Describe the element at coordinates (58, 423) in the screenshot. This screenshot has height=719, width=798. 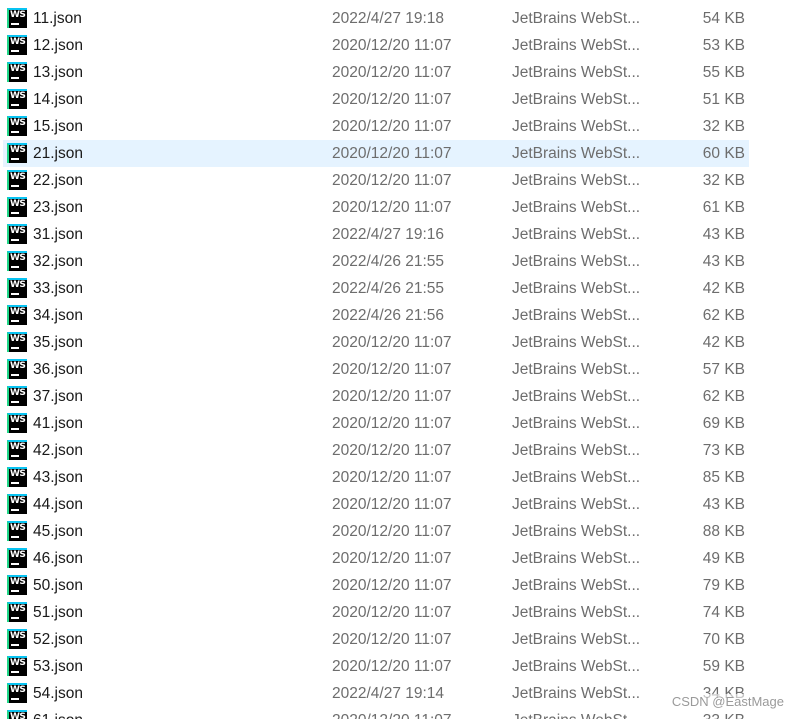
I see `file-name: 41.json` at that location.